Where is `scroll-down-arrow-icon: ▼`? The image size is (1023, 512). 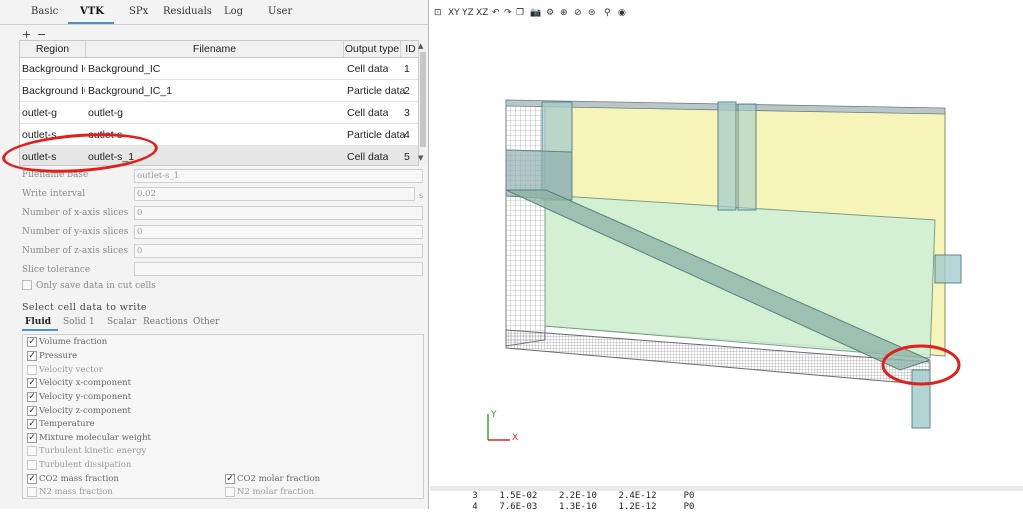
scroll-down-arrow-icon: ▼ is located at coordinates (420, 158).